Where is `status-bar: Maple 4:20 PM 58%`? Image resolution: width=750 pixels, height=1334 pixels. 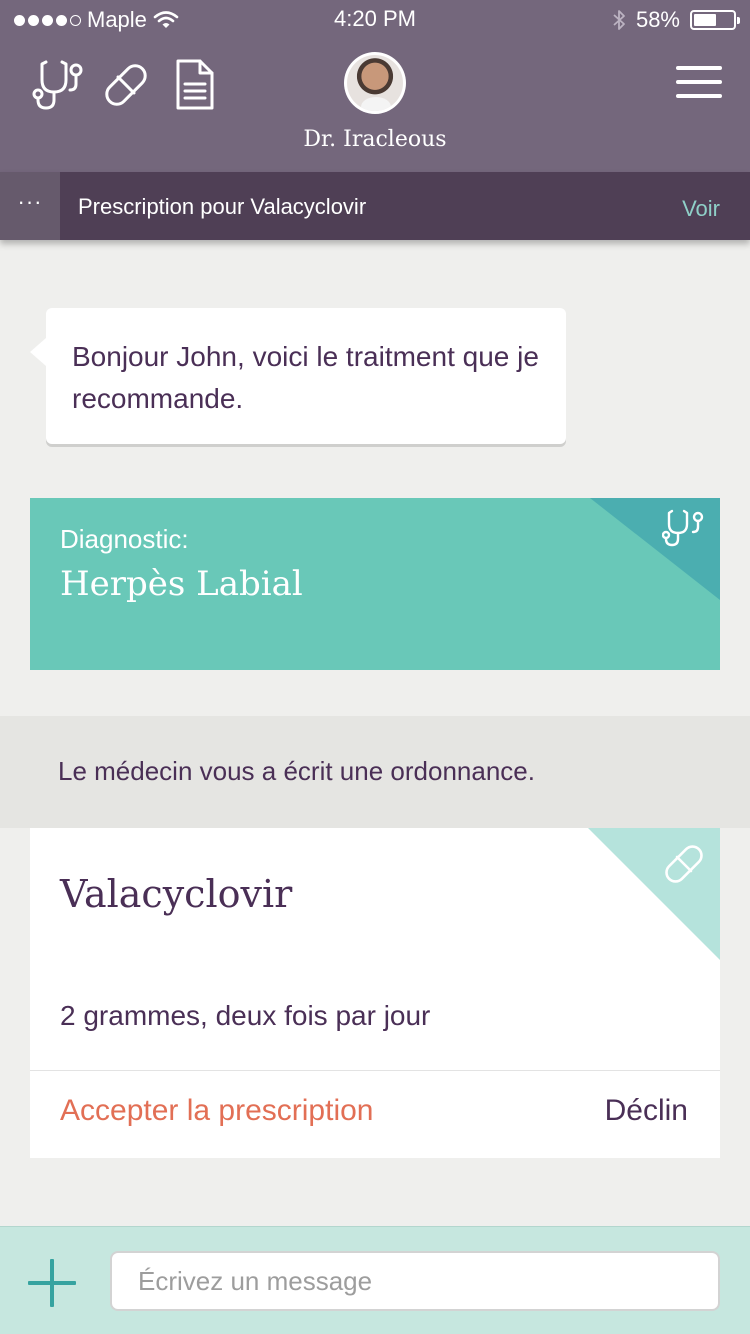 status-bar: Maple 4:20 PM 58% is located at coordinates (375, 20).